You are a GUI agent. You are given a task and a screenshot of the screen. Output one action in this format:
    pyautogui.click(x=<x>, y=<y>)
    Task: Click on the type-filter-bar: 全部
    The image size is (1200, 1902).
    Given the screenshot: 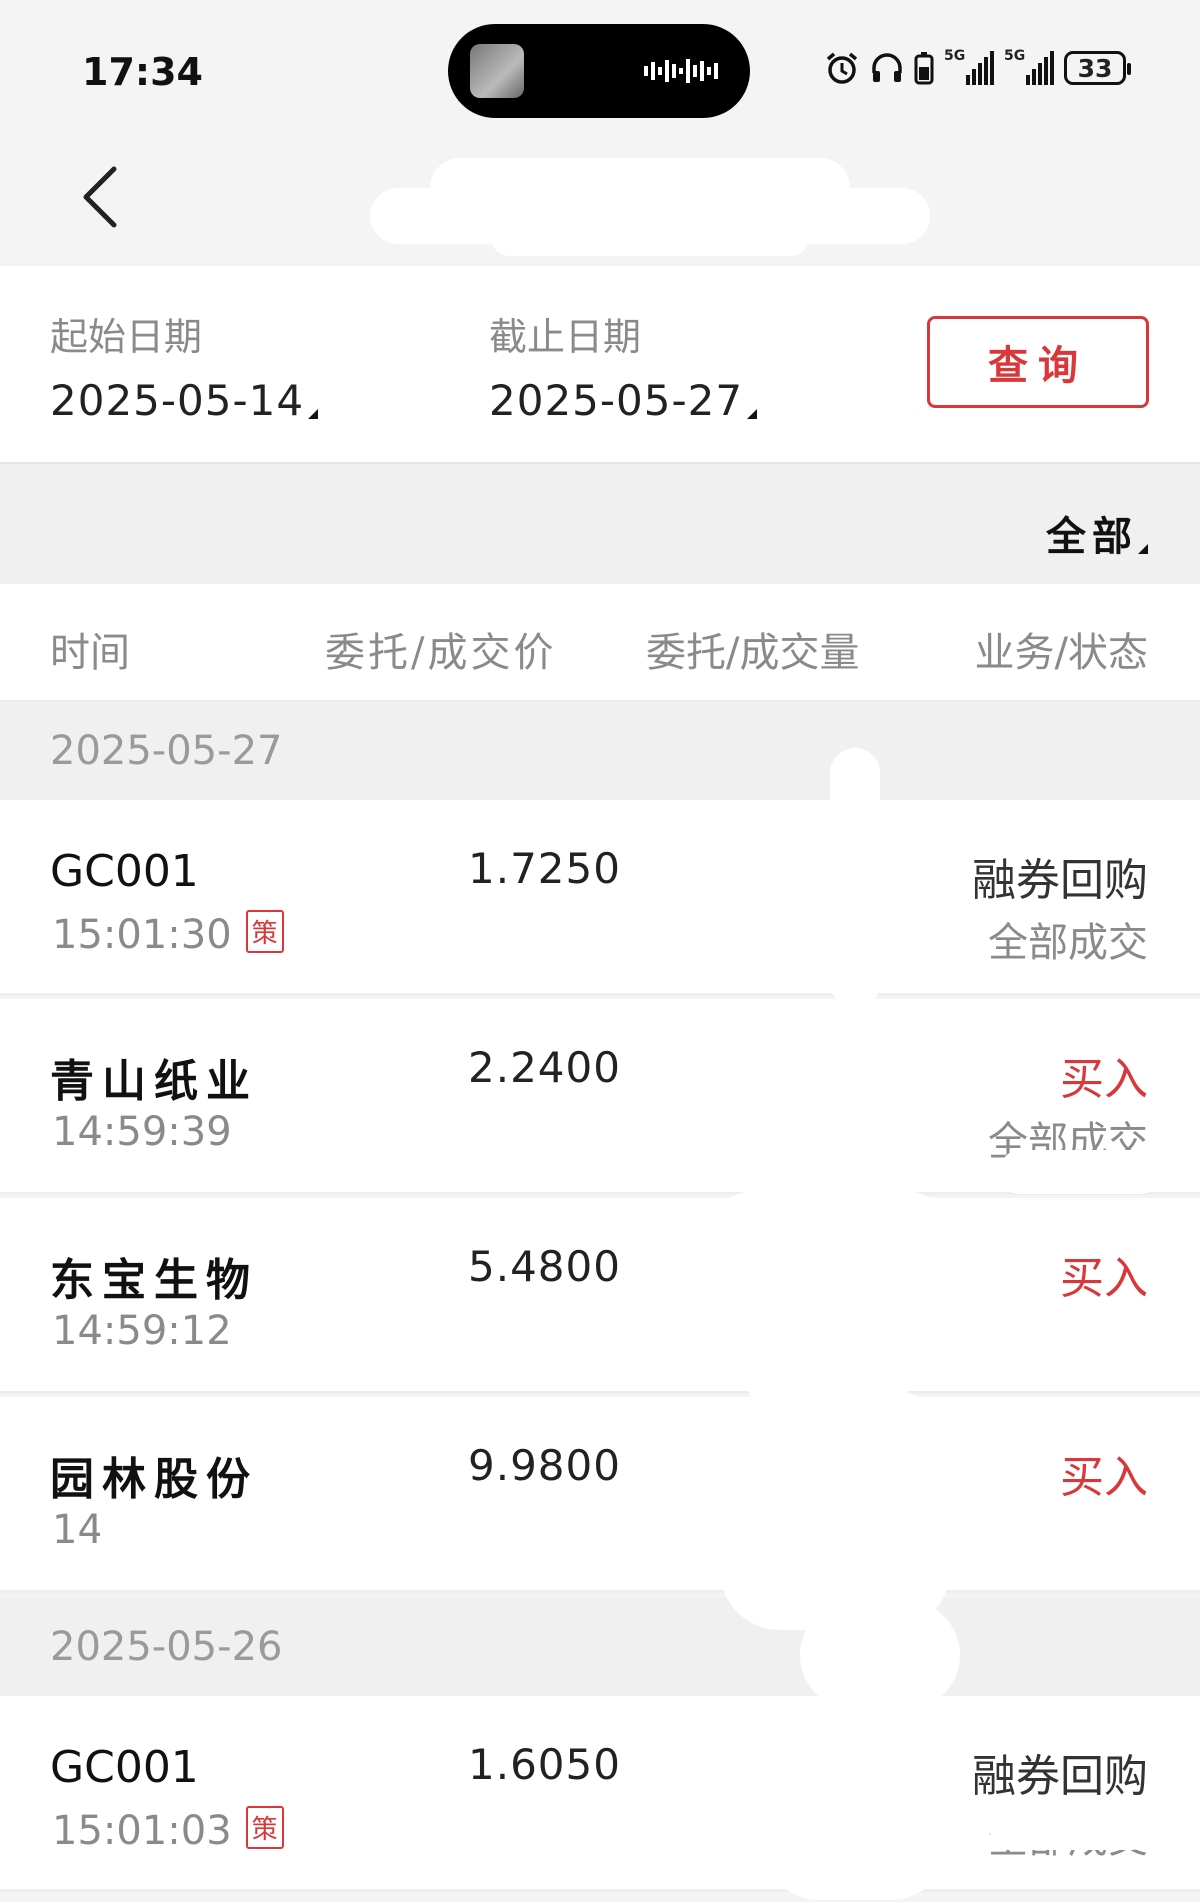 What is the action you would take?
    pyautogui.click(x=600, y=524)
    